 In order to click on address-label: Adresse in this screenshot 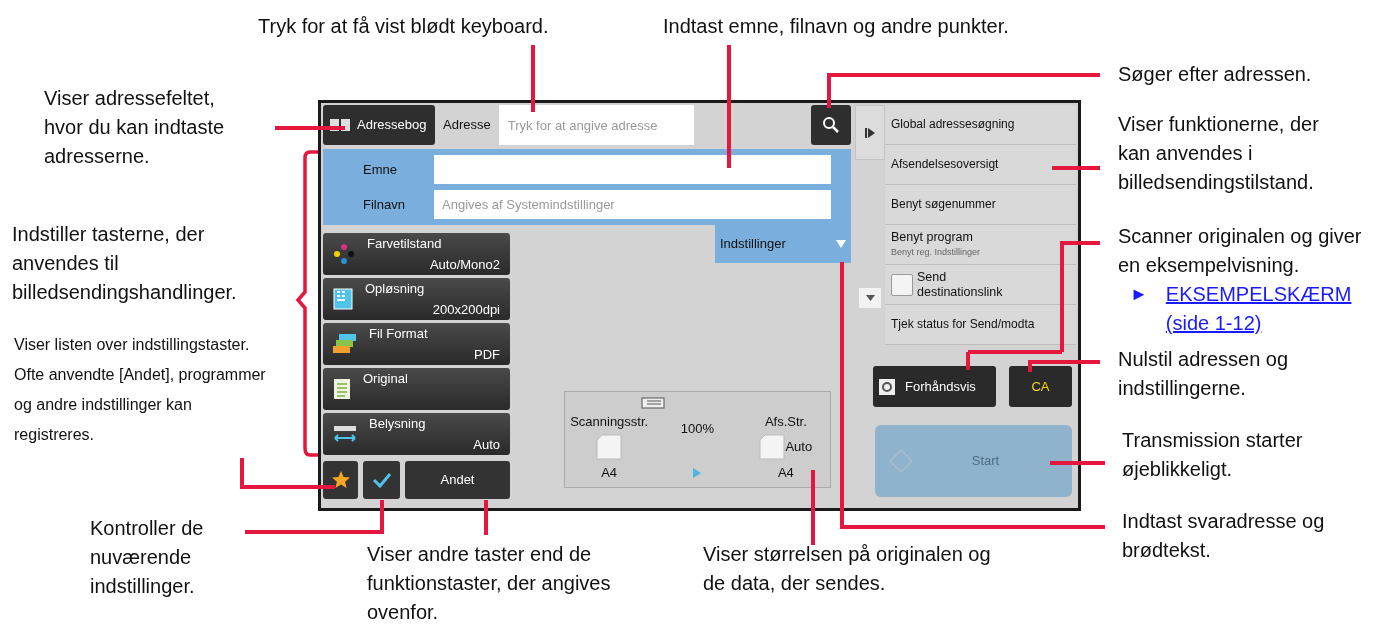, I will do `click(467, 125)`.